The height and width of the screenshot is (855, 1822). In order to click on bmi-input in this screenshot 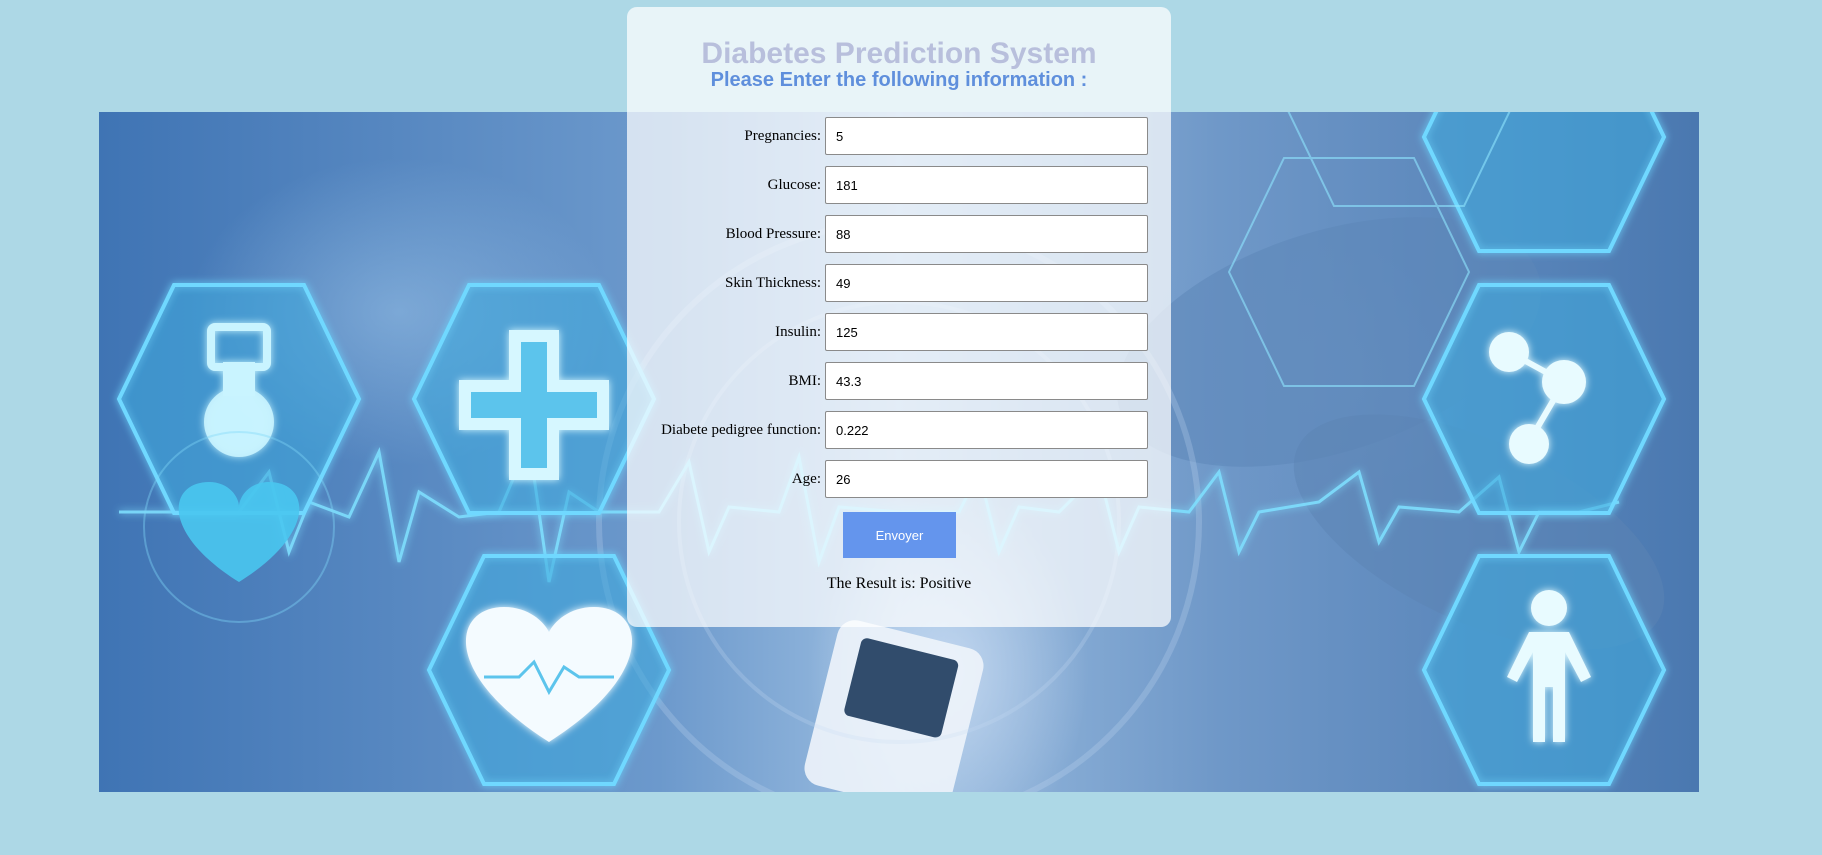, I will do `click(986, 381)`.